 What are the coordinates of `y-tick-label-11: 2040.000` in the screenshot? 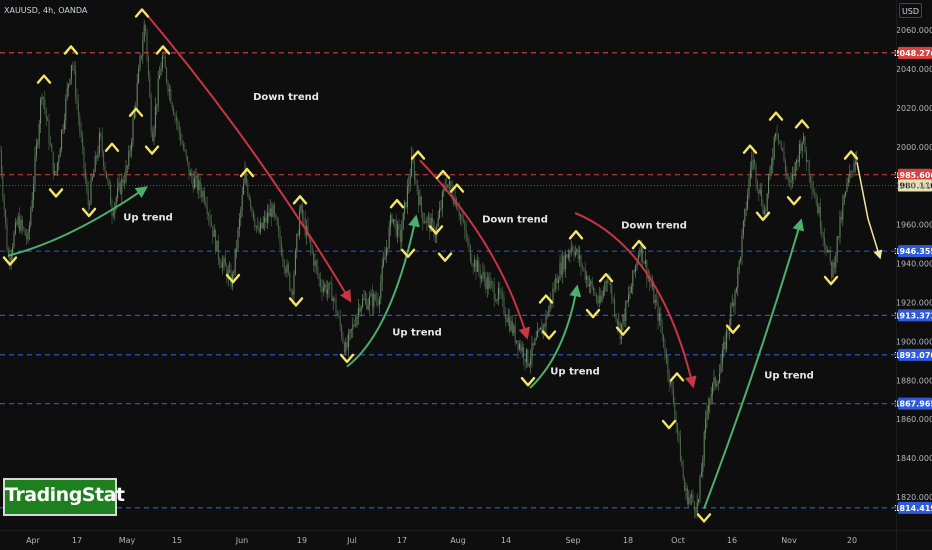 It's located at (914, 69).